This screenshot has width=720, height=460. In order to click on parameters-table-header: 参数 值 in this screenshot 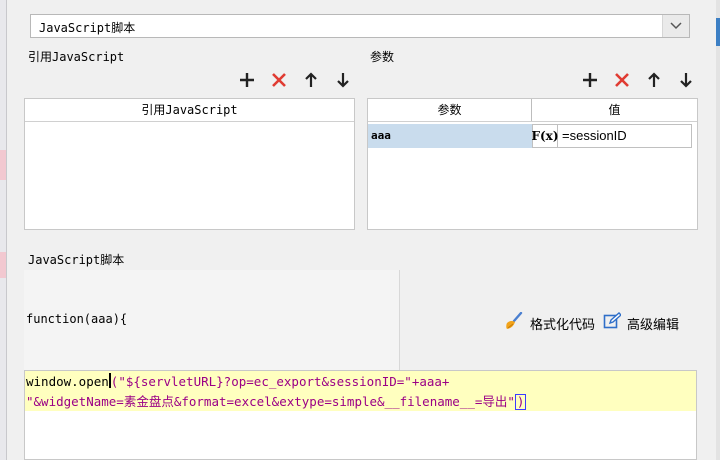, I will do `click(532, 110)`.